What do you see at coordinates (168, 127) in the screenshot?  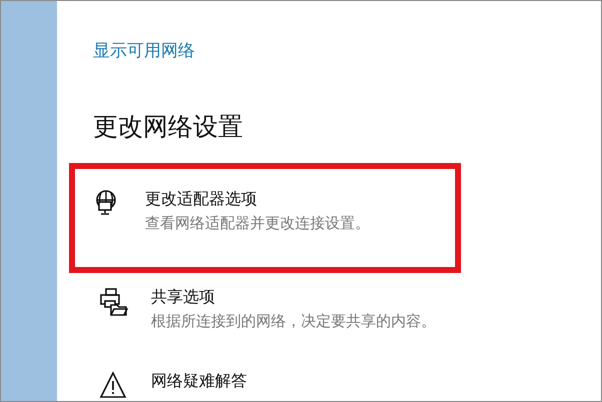 I see `section-heading: 更改网络设置` at bounding box center [168, 127].